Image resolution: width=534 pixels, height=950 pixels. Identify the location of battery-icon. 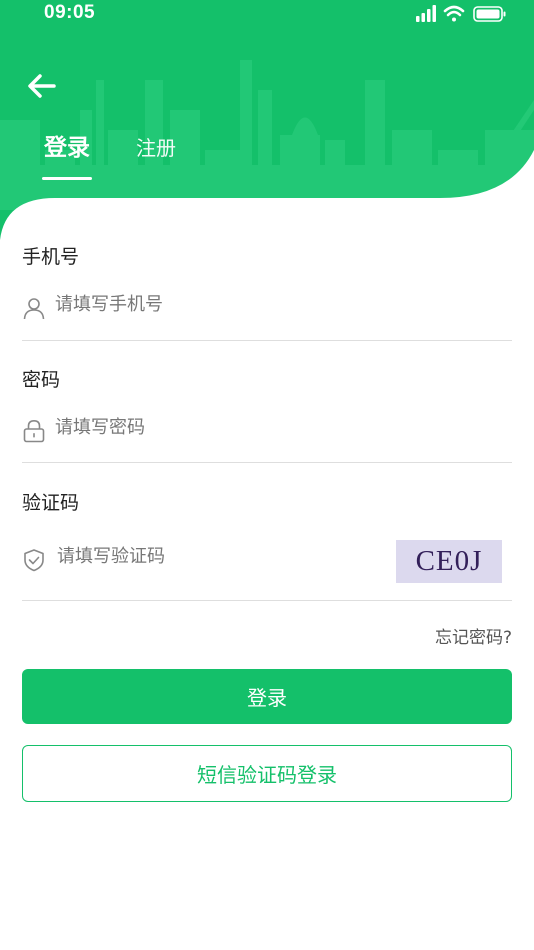
(489, 14).